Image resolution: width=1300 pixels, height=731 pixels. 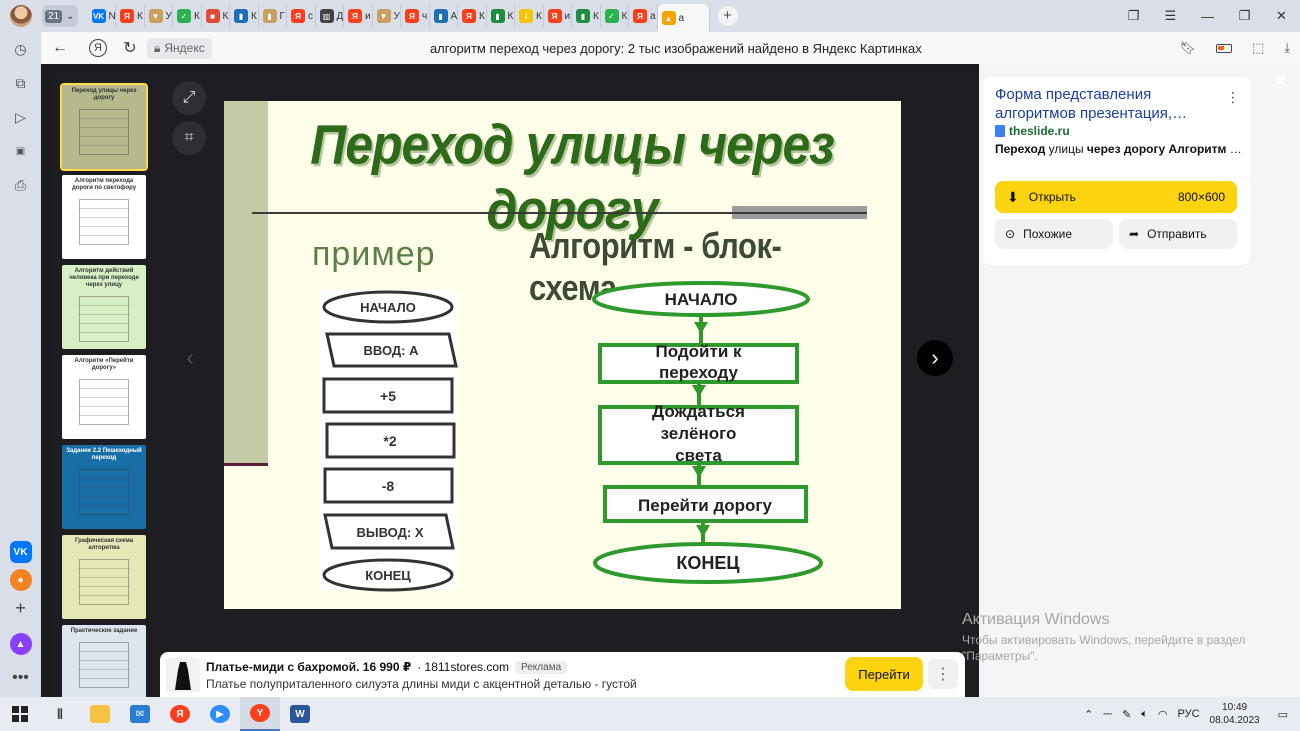 I want to click on yandex-browser-taskbar-button: Y, so click(x=260, y=714).